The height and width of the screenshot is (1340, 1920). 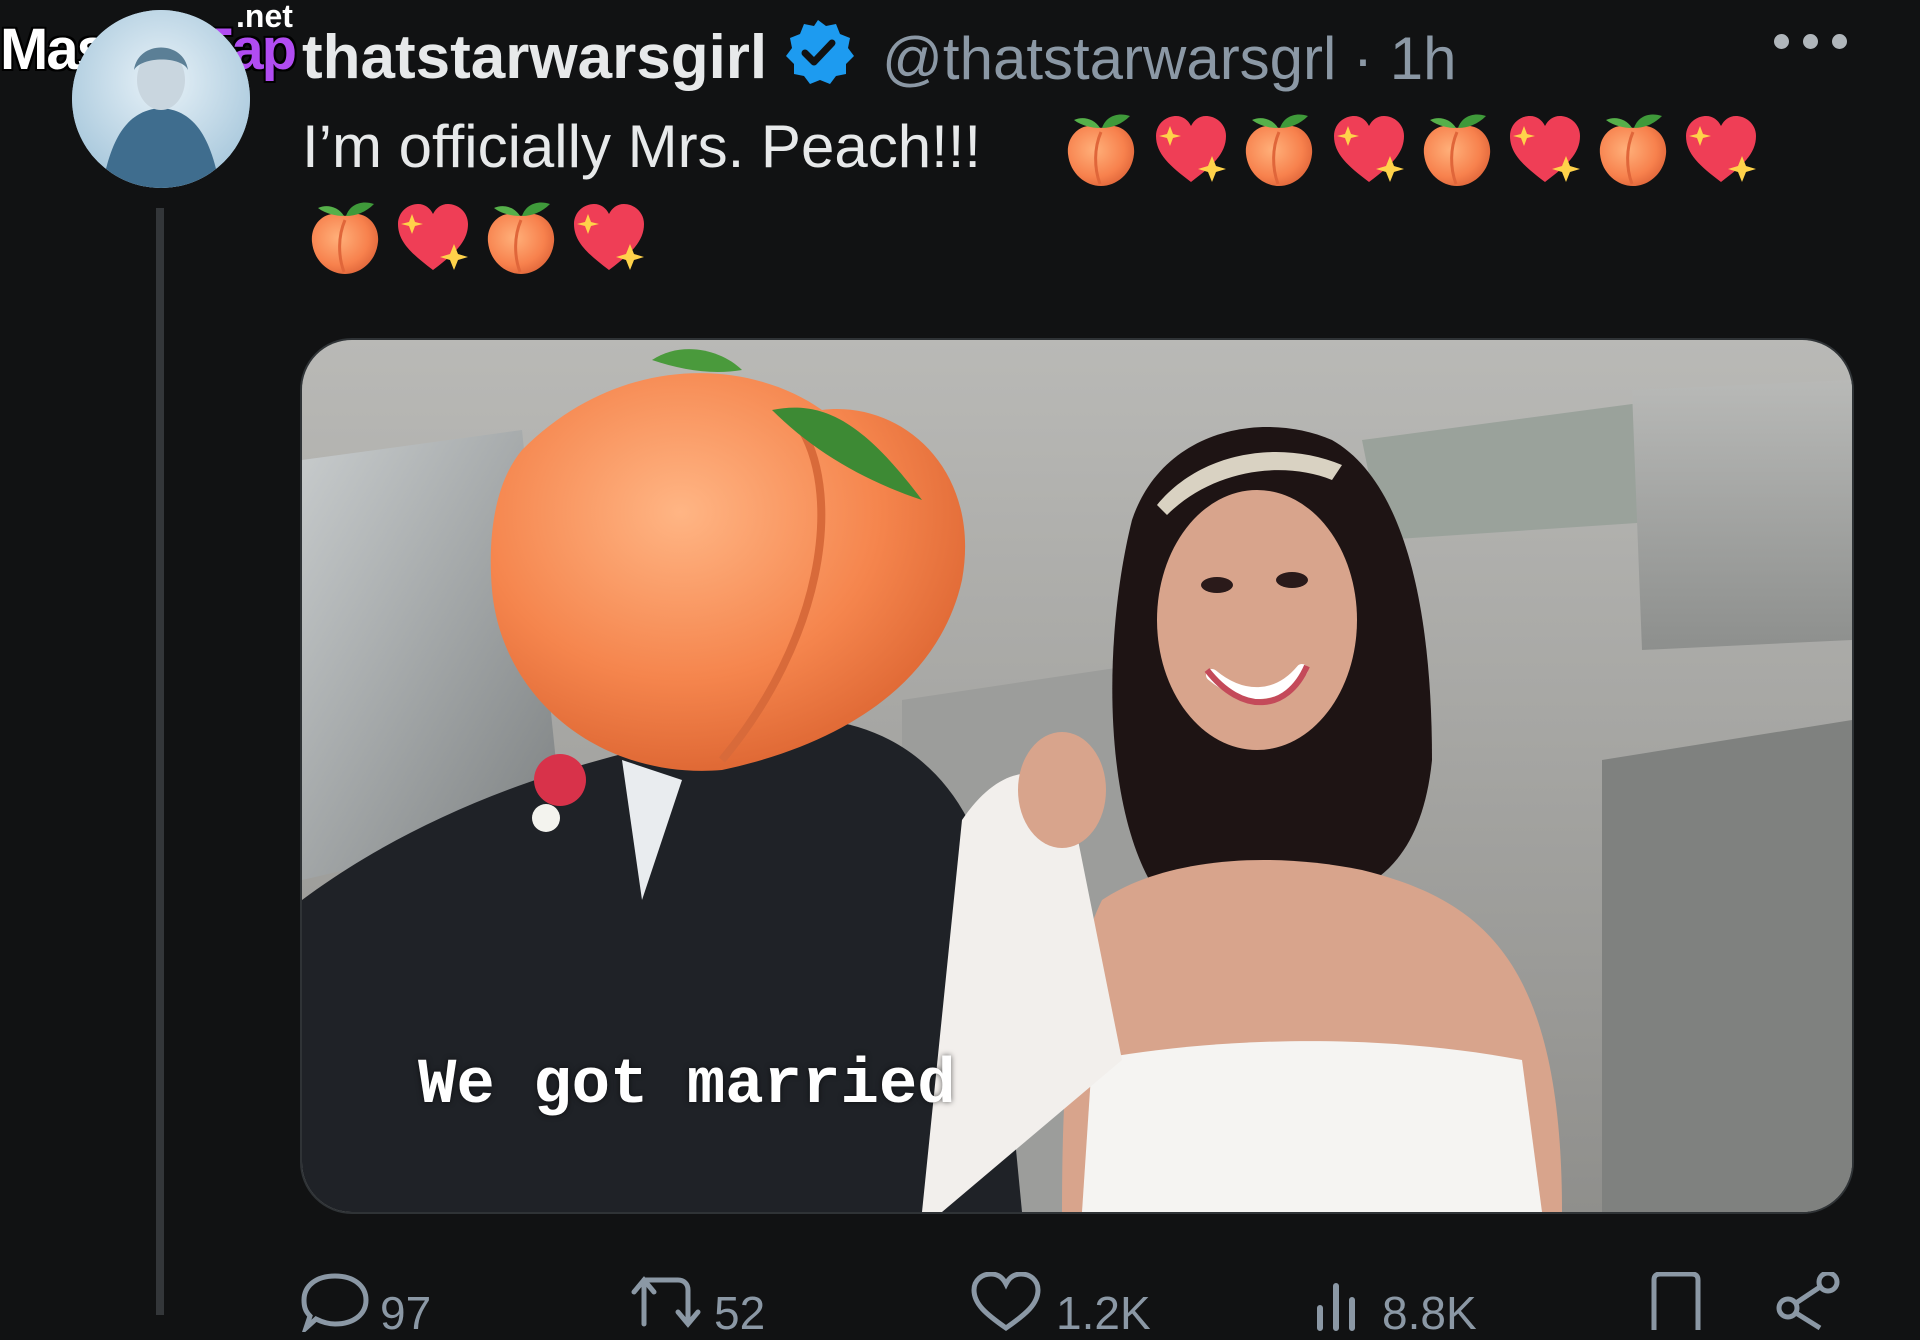 I want to click on avatar-image, so click(x=161, y=99).